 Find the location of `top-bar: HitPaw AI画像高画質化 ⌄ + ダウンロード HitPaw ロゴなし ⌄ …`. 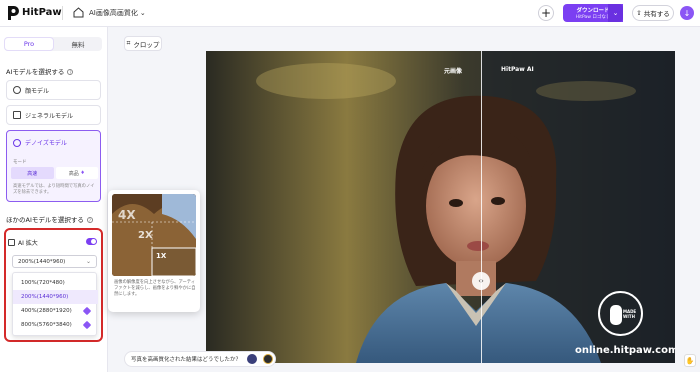

top-bar: HitPaw AI画像高画質化 ⌄ + ダウンロード HitPaw ロゴなし ⌄ … is located at coordinates (350, 13).